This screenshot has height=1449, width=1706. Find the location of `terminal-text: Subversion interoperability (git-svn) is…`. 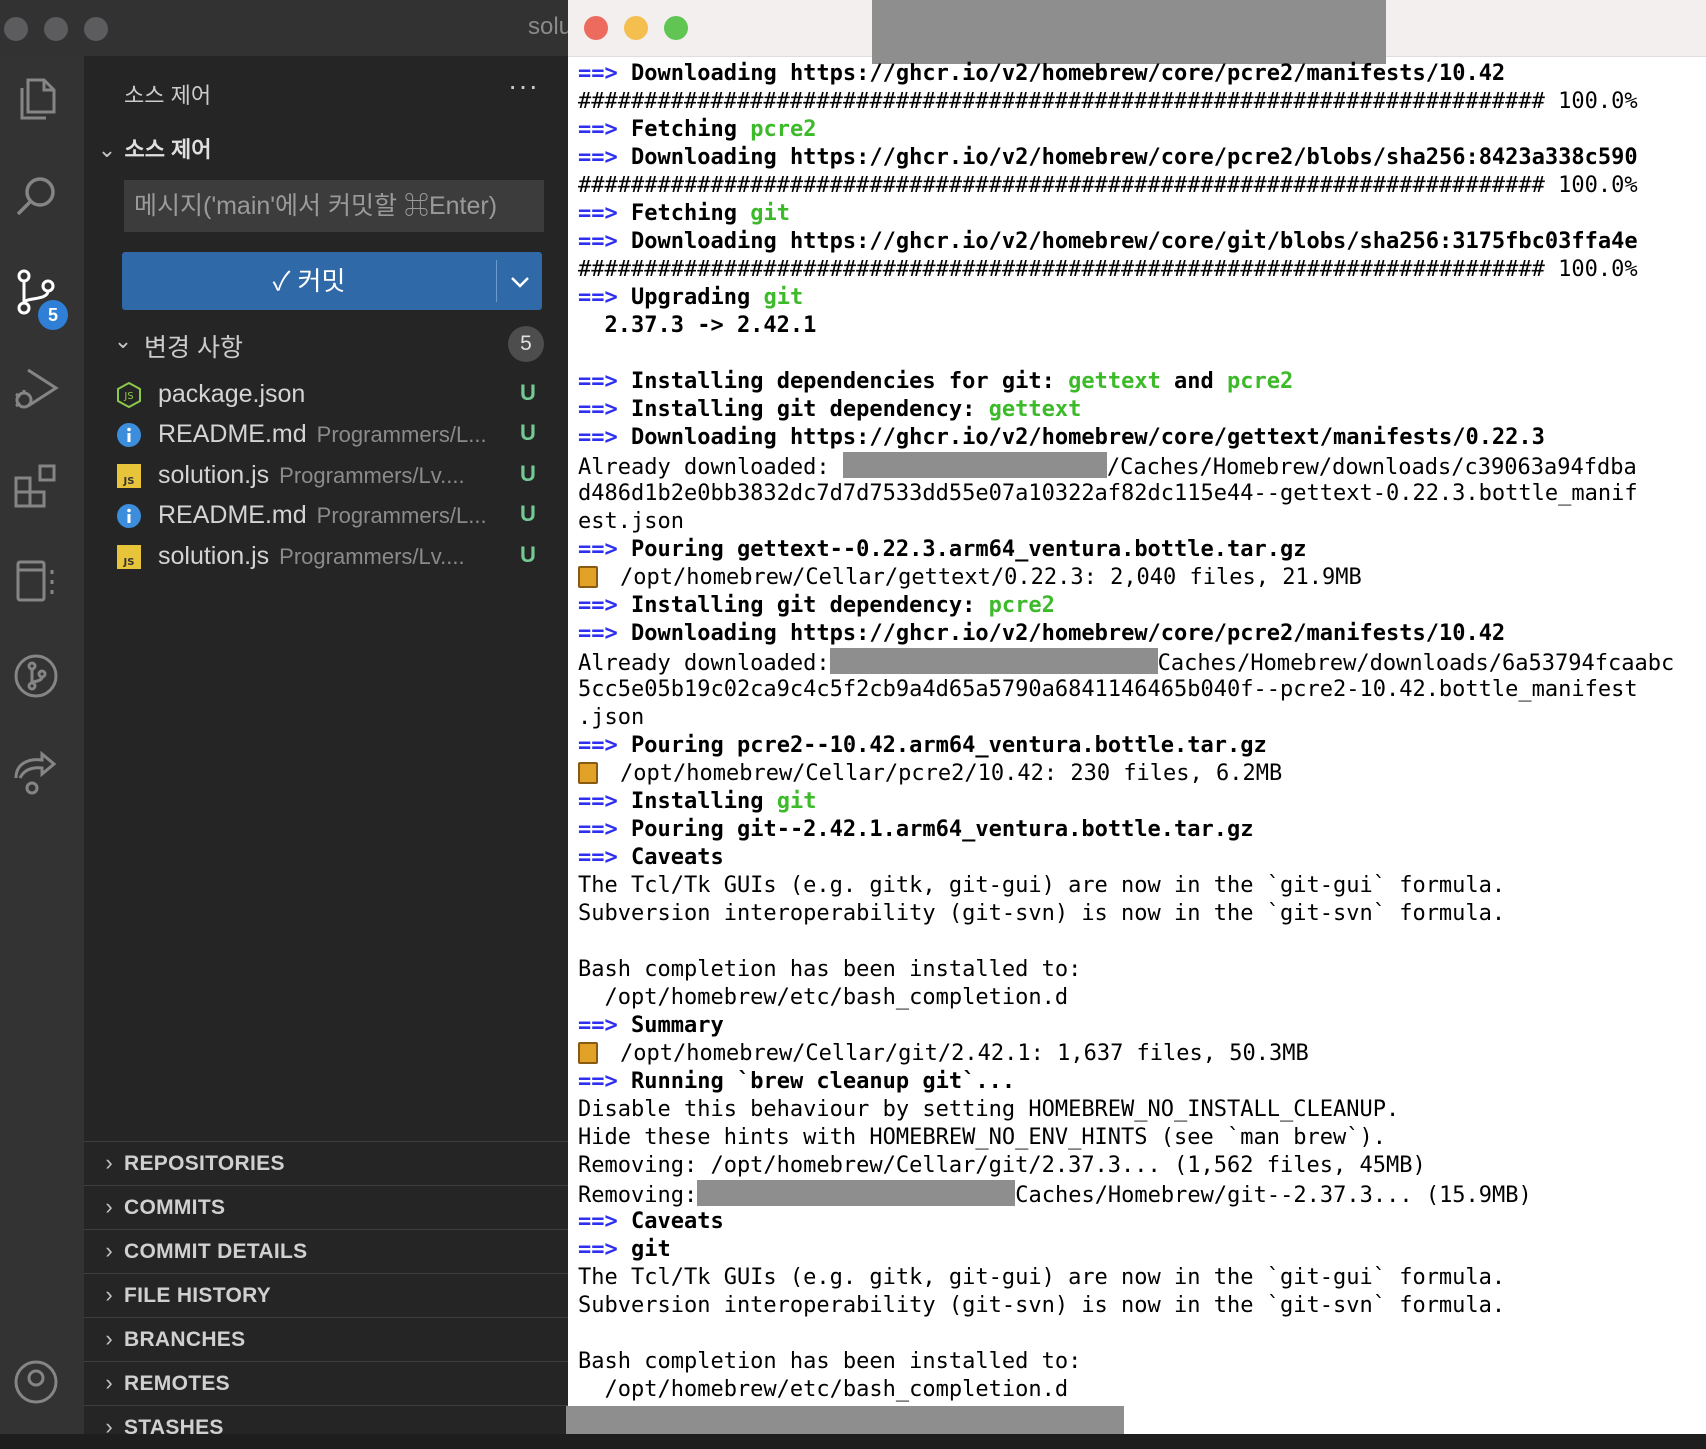

terminal-text: Subversion interoperability (git-svn) is… is located at coordinates (1042, 1305).